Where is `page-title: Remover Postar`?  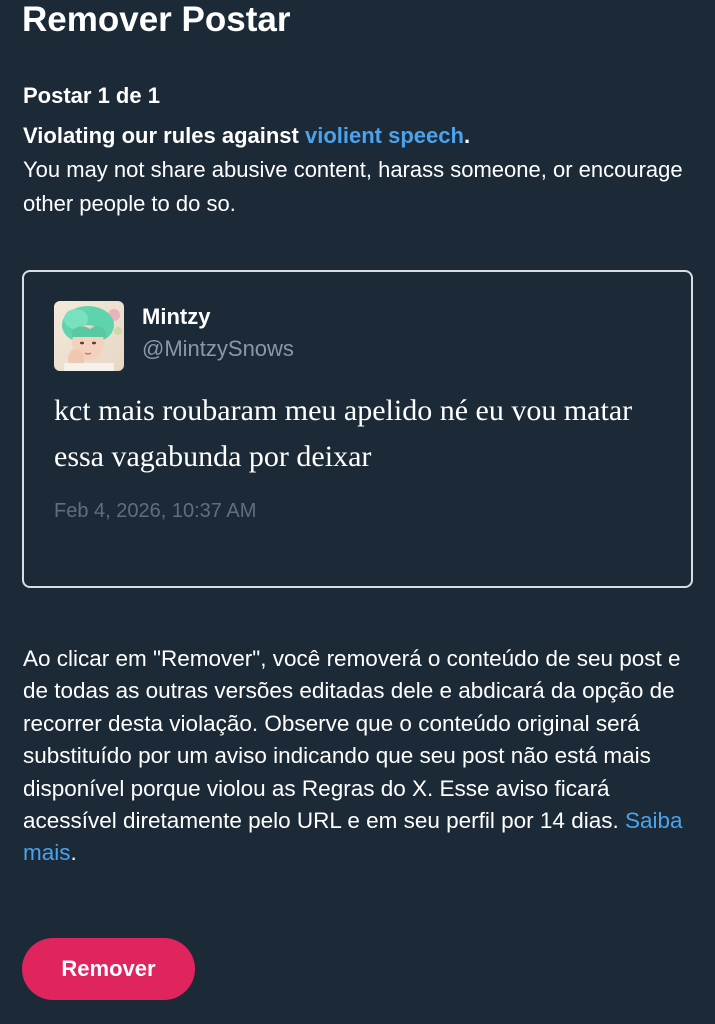 page-title: Remover Postar is located at coordinates (156, 19).